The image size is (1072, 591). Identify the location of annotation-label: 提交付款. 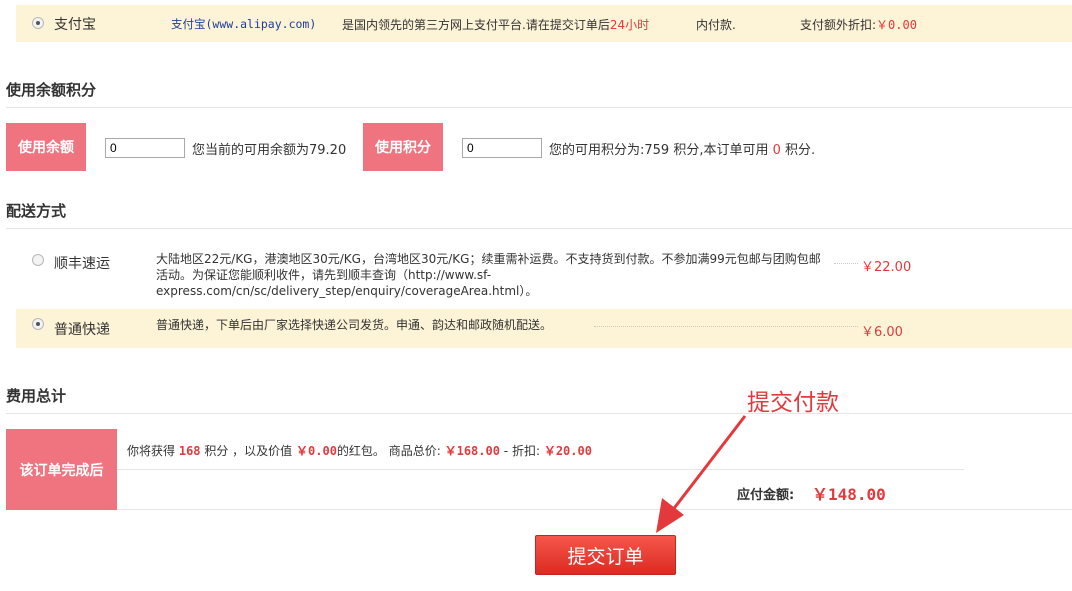
(793, 403).